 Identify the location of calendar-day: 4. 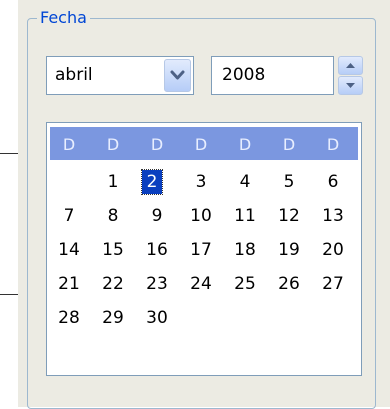
(245, 182).